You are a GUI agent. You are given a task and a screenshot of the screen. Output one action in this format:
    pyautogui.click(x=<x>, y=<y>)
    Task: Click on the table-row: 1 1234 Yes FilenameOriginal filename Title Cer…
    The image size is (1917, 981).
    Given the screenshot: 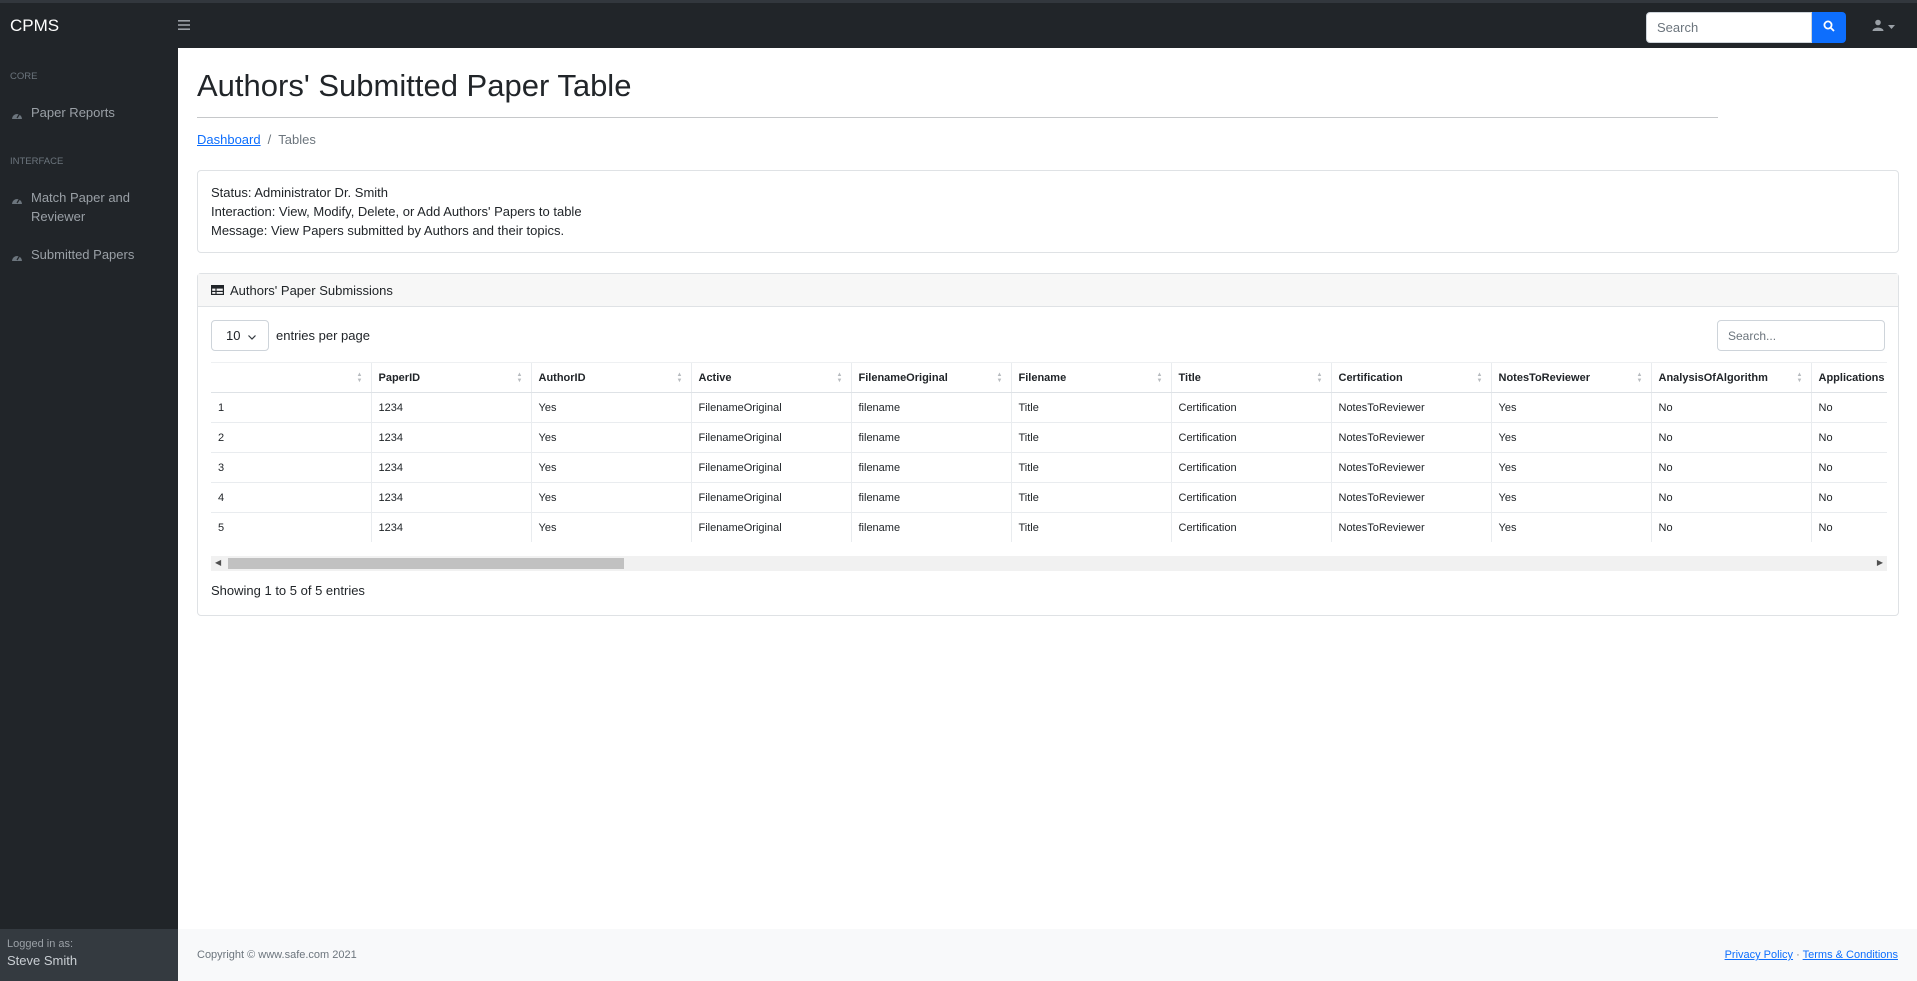 What is the action you would take?
    pyautogui.click(x=1049, y=407)
    